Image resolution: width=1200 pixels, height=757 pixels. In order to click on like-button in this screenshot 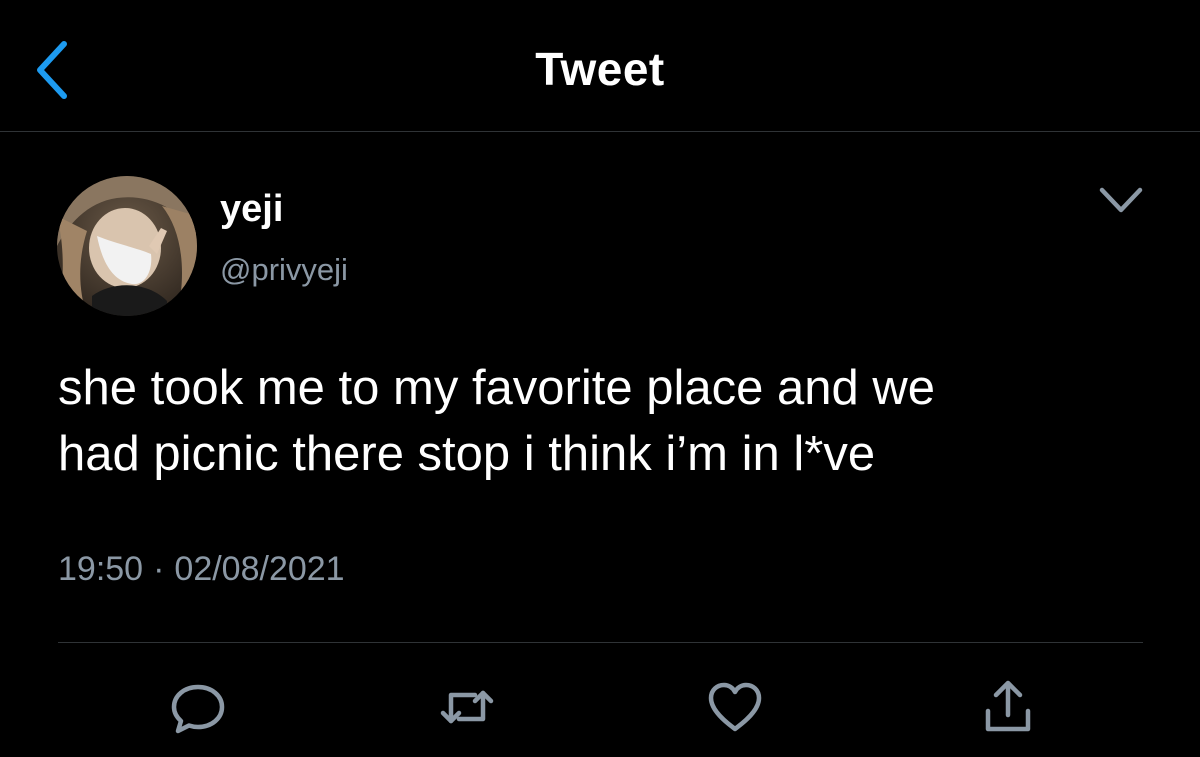, I will do `click(735, 707)`.